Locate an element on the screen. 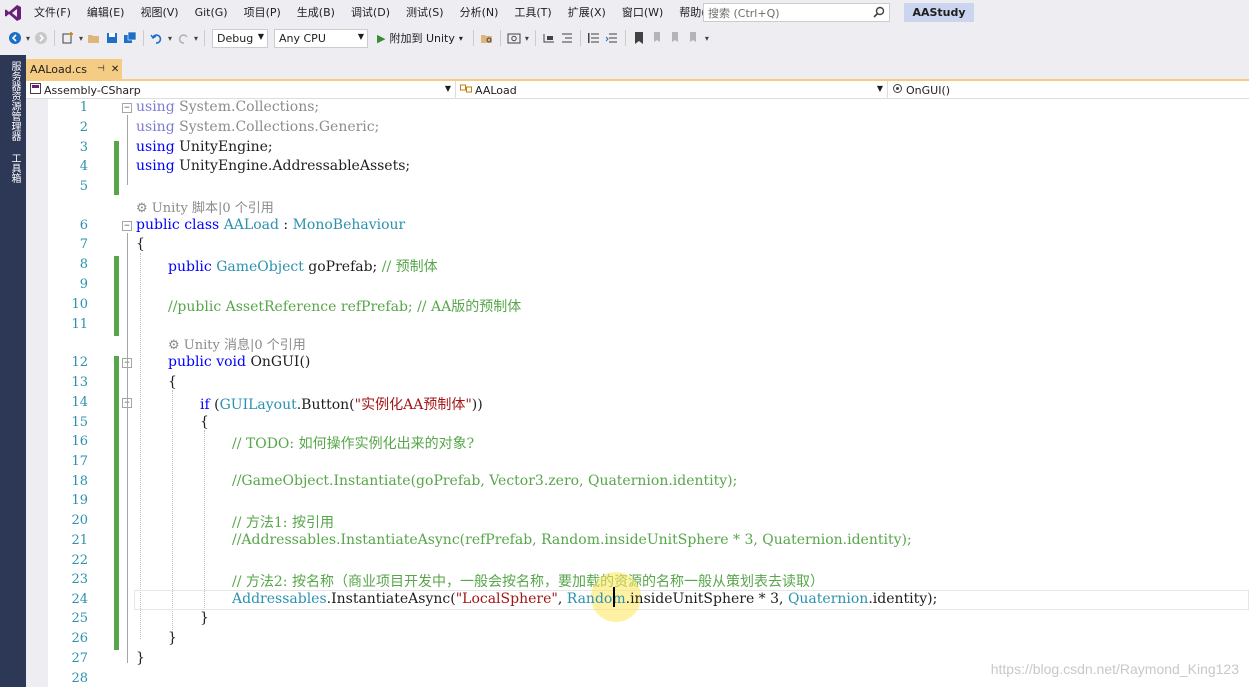 The width and height of the screenshot is (1249, 687). indent-guide is located at coordinates (140, 446).